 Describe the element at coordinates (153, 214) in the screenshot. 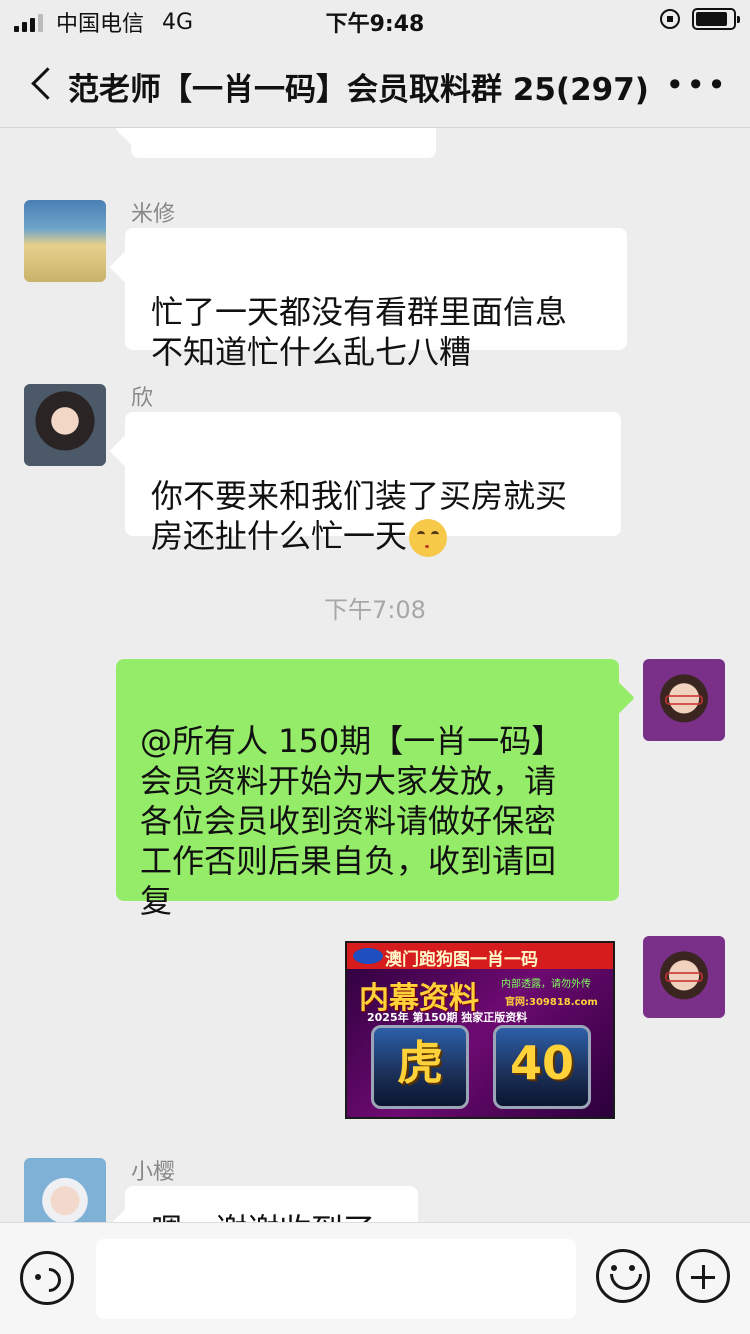

I see `sender-name: 米修` at that location.